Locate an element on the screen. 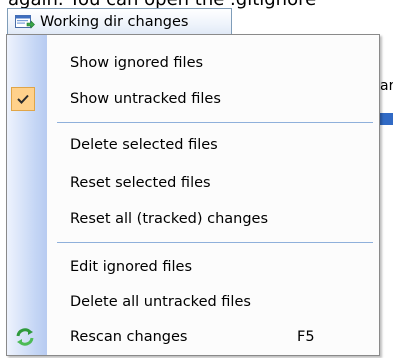 The height and width of the screenshot is (358, 393). menu-item-label: Show ignored files is located at coordinates (137, 63).